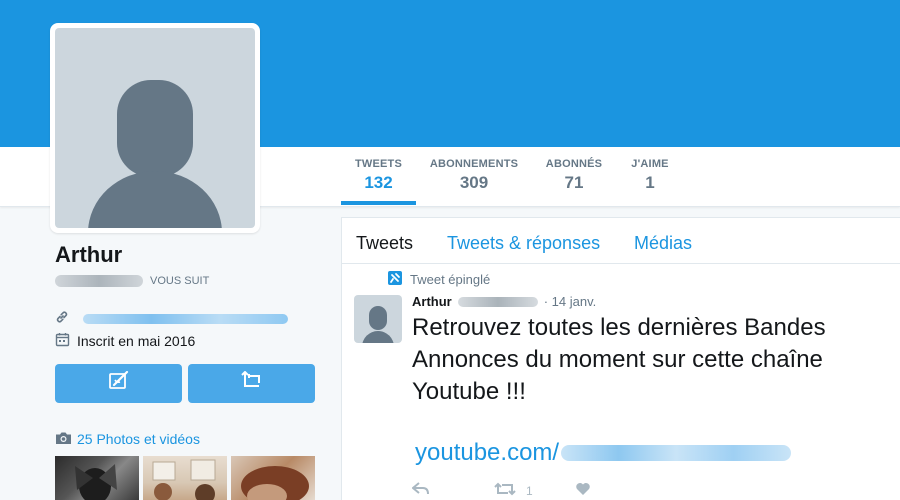  What do you see at coordinates (99, 281) in the screenshot?
I see `profile-handle-redacted` at bounding box center [99, 281].